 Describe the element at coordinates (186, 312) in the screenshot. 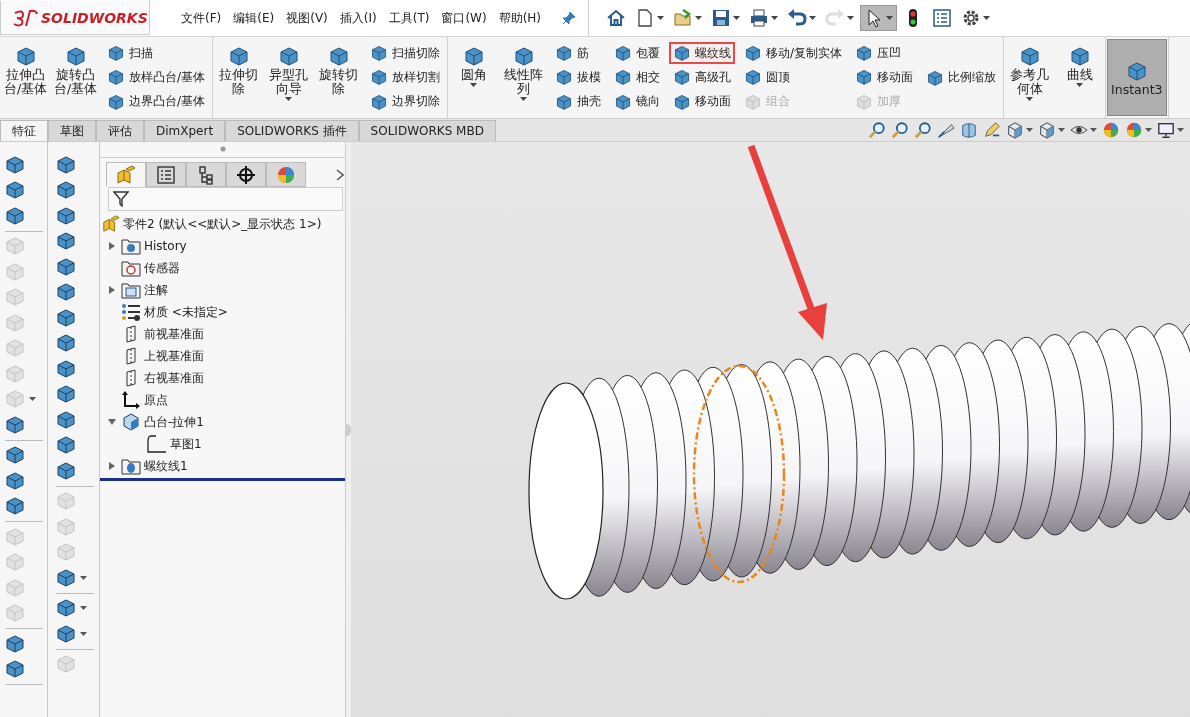

I see `tree-item: 材质 <未指定>` at that location.